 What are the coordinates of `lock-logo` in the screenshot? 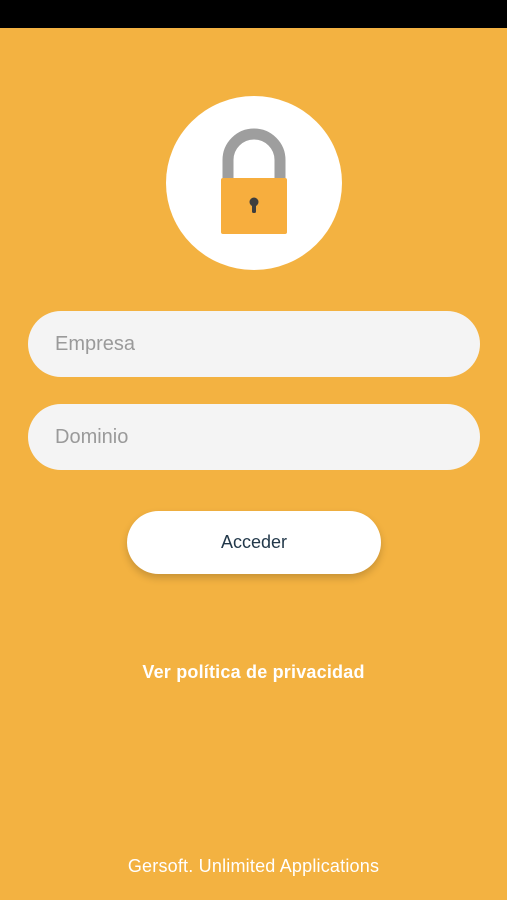 It's located at (254, 183).